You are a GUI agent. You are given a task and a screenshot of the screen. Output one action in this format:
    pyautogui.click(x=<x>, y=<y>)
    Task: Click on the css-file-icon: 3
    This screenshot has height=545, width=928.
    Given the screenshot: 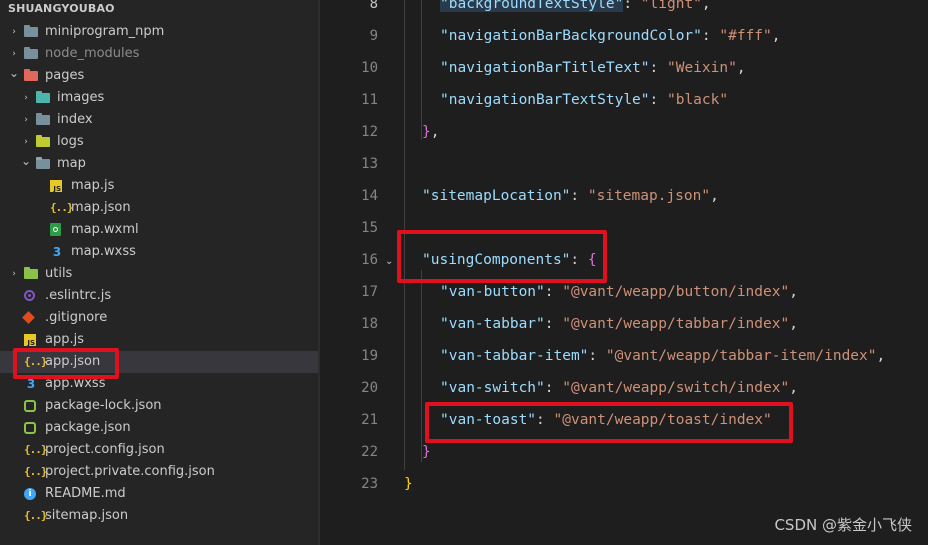 What is the action you would take?
    pyautogui.click(x=31, y=384)
    